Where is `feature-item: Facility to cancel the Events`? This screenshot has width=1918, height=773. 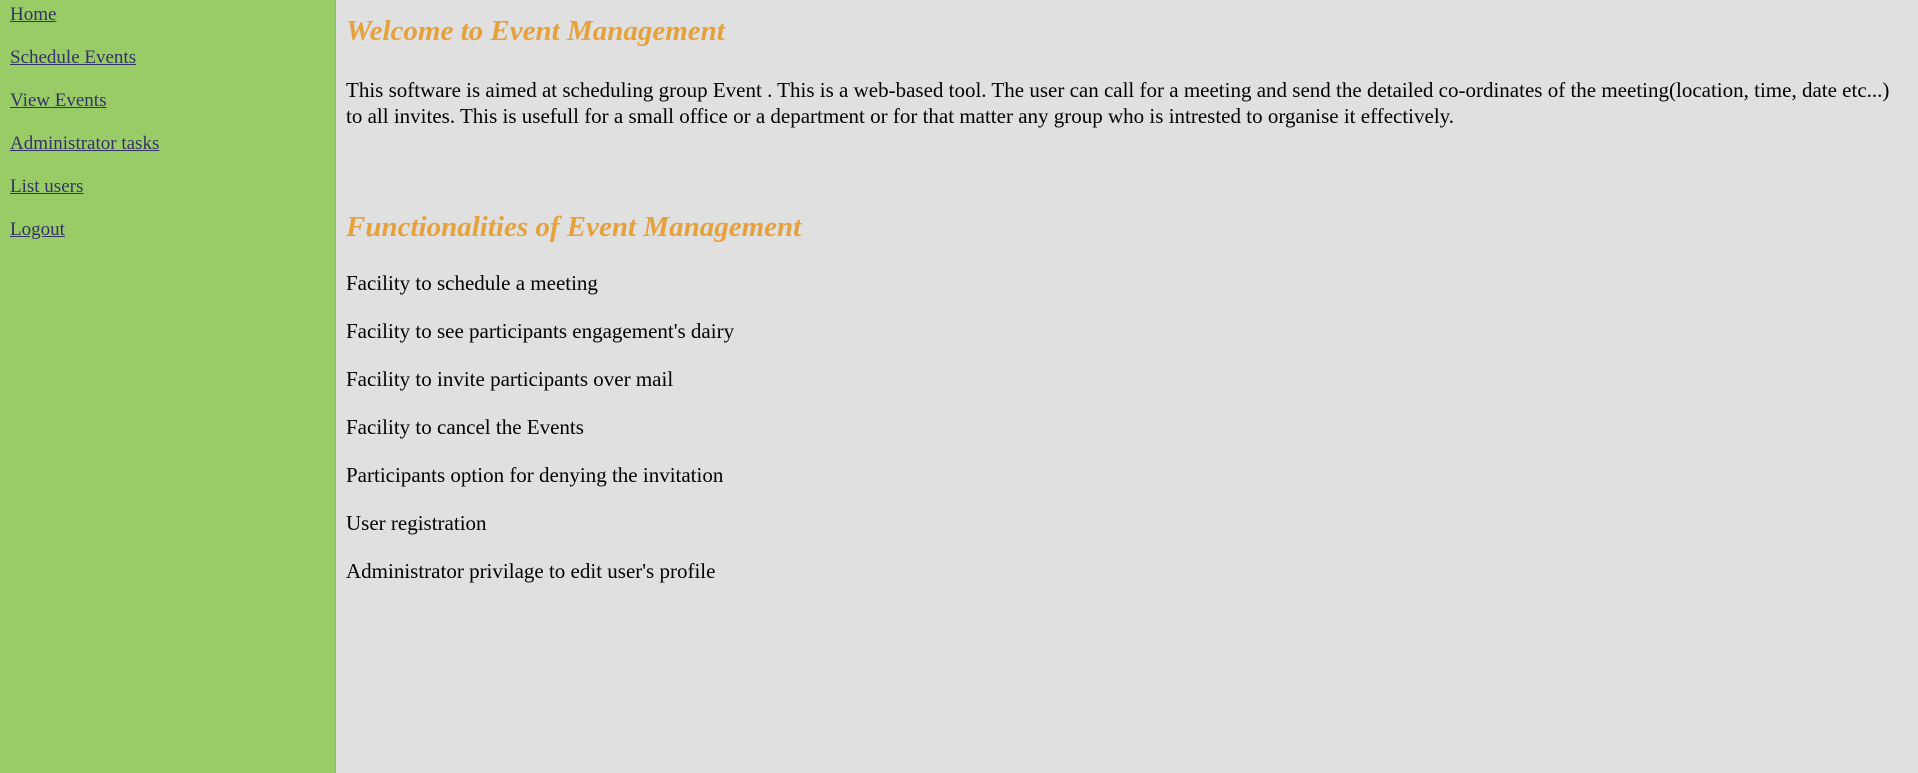
feature-item: Facility to cancel the Events is located at coordinates (465, 427).